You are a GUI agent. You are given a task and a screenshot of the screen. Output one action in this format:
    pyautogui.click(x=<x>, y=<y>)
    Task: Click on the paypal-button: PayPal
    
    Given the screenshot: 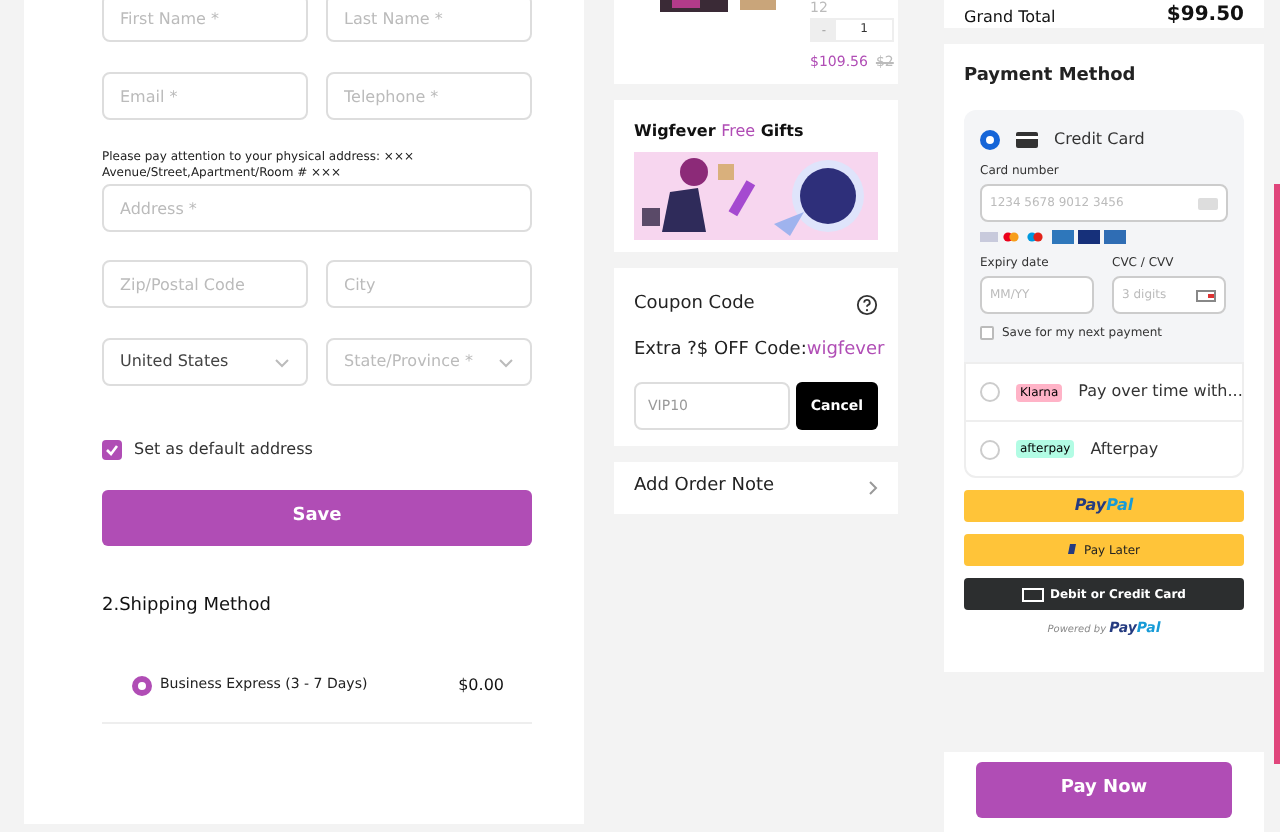 What is the action you would take?
    pyautogui.click(x=1104, y=506)
    